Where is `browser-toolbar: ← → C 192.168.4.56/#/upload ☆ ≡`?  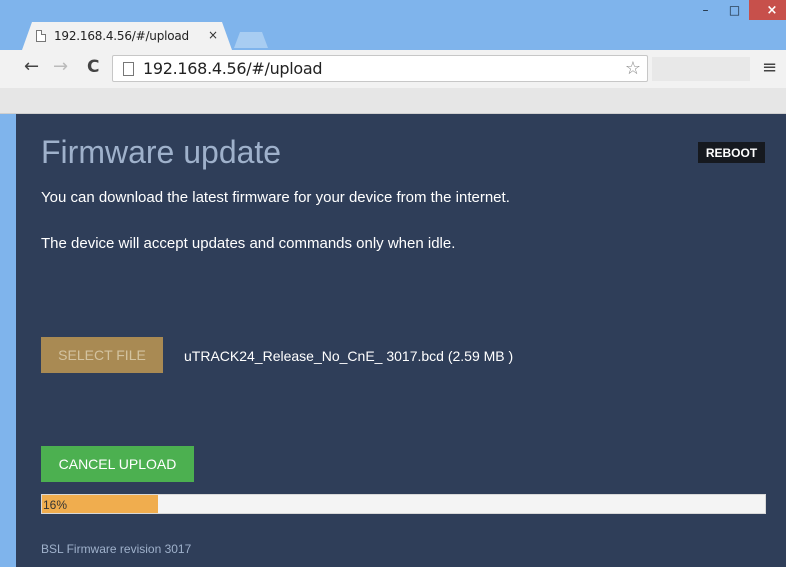 browser-toolbar: ← → C 192.168.4.56/#/upload ☆ ≡ is located at coordinates (393, 69).